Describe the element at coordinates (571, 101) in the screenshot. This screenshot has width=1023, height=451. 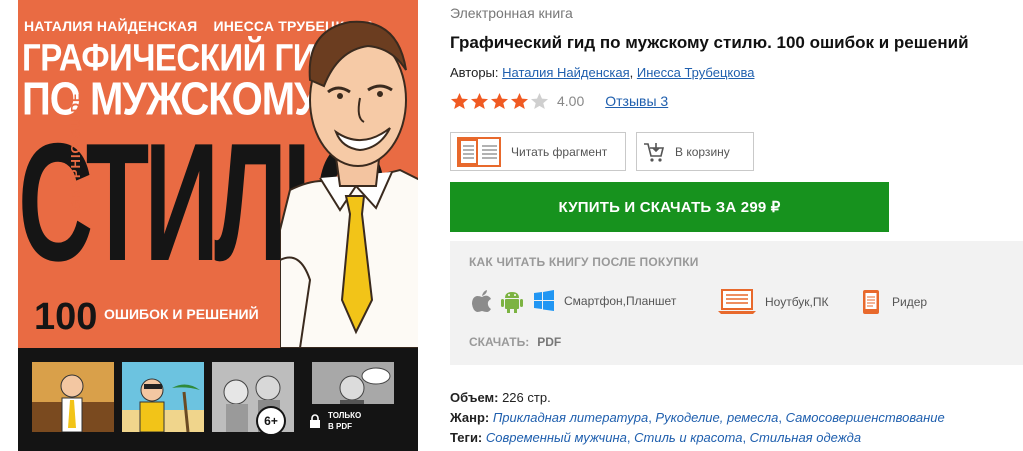
I see `rating-value: 4.00` at that location.